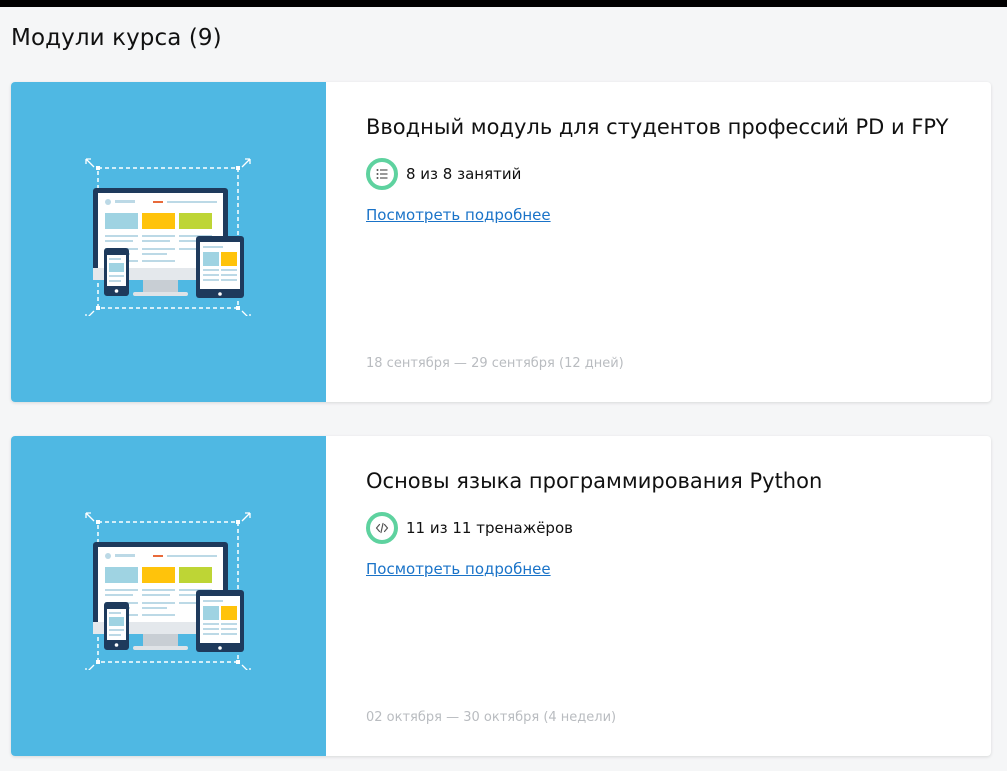 The image size is (1007, 771). What do you see at coordinates (464, 174) in the screenshot?
I see `progress-count: 8 из 8 занятий` at bounding box center [464, 174].